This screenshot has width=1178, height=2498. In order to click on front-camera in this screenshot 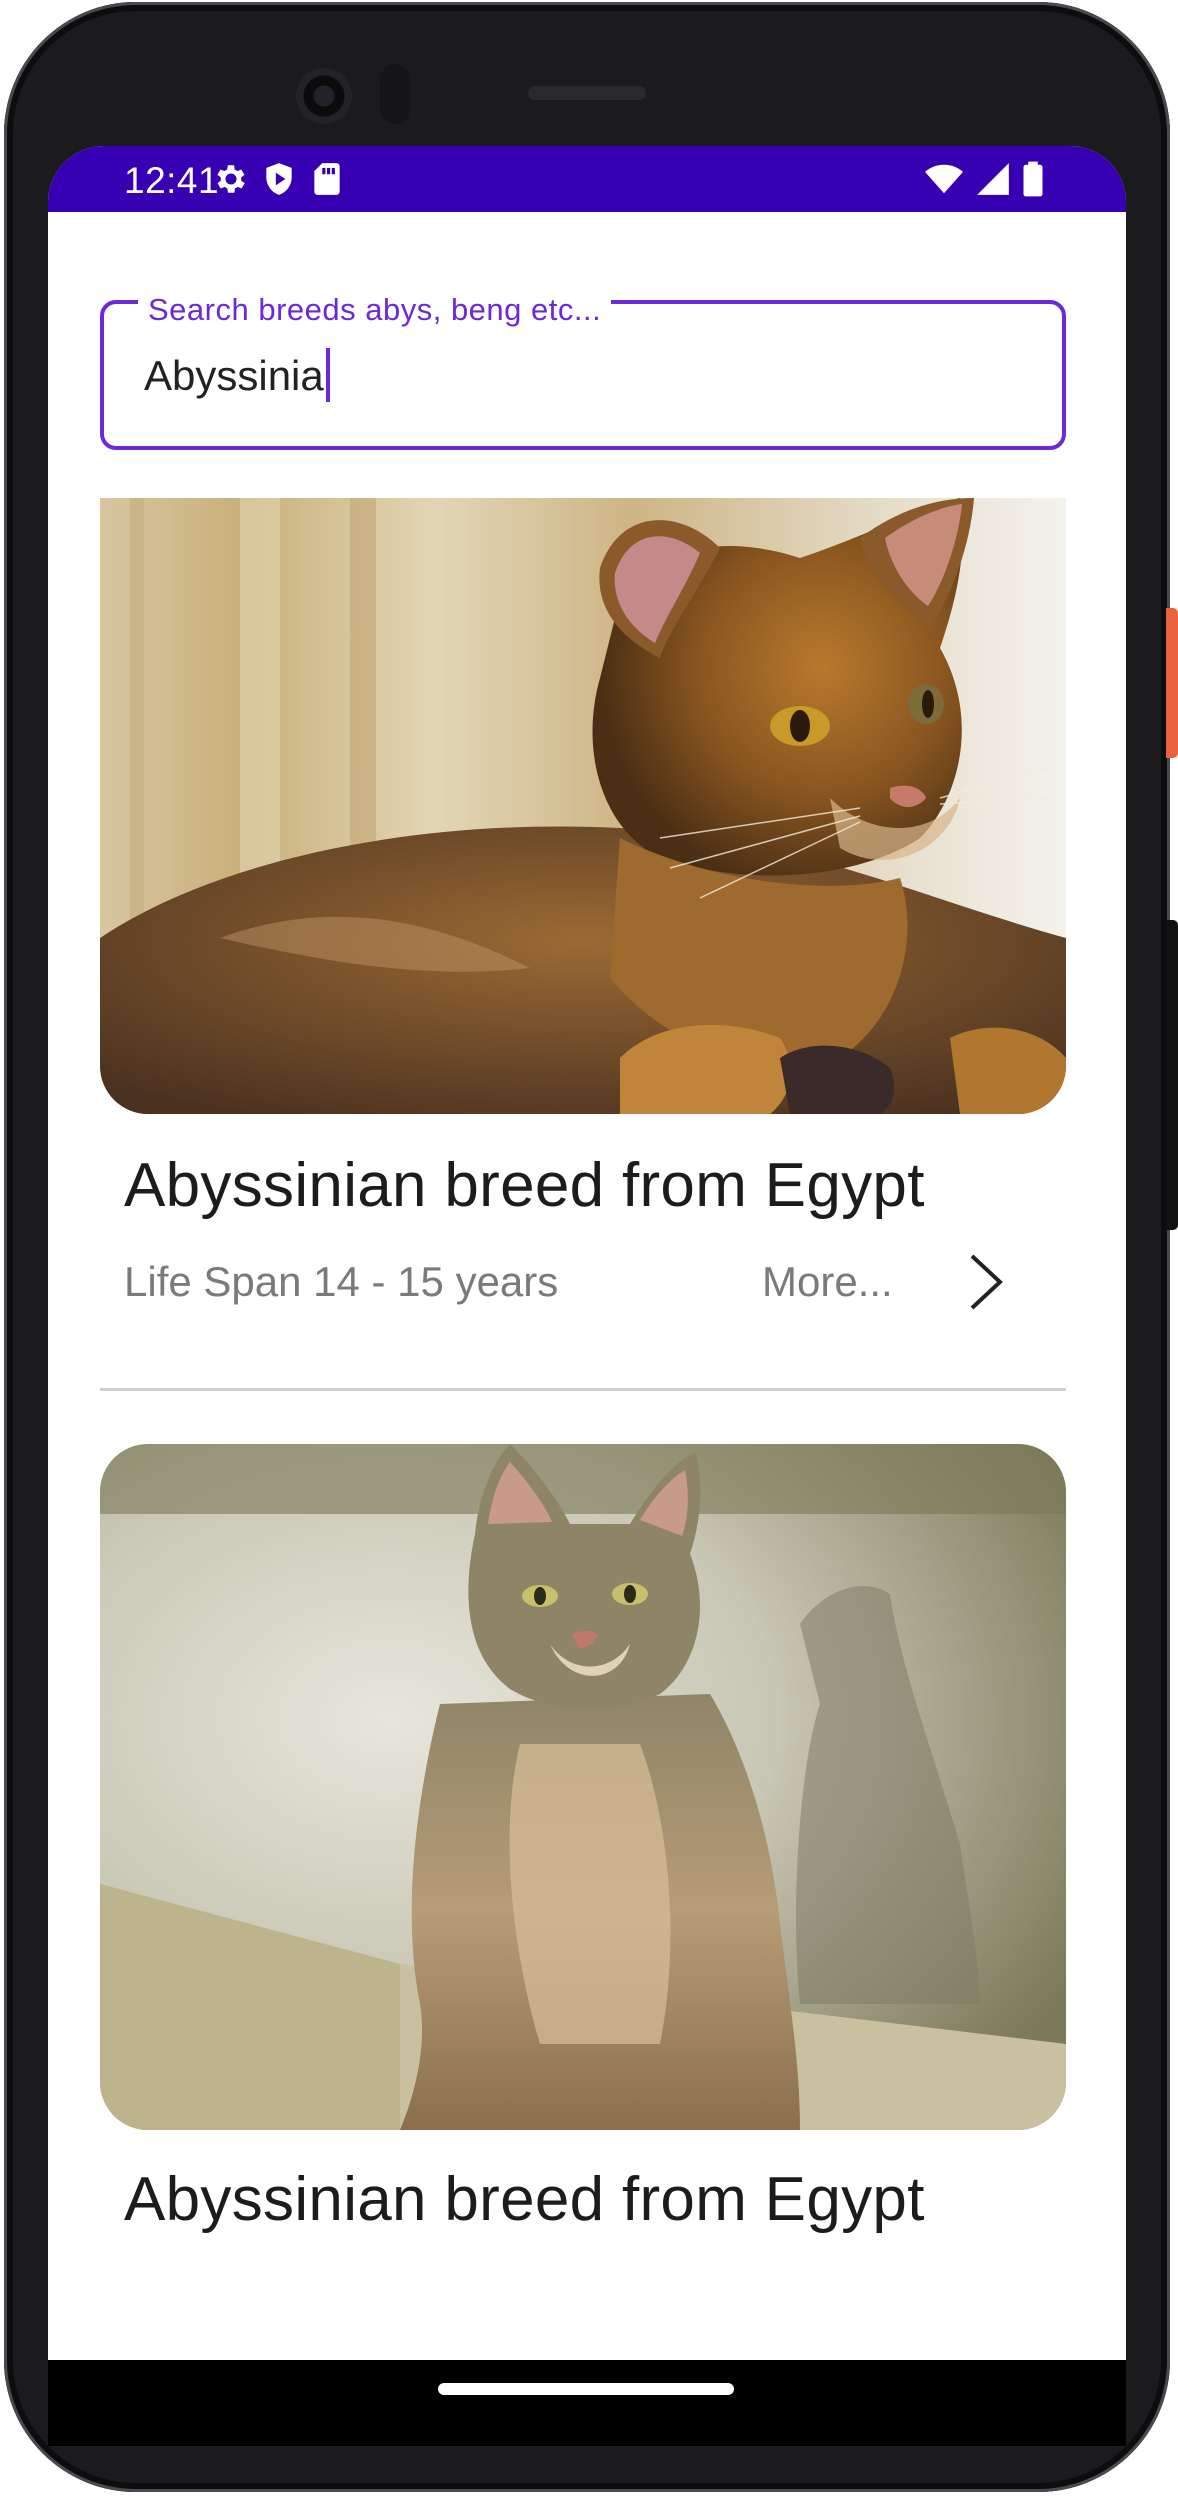, I will do `click(324, 96)`.